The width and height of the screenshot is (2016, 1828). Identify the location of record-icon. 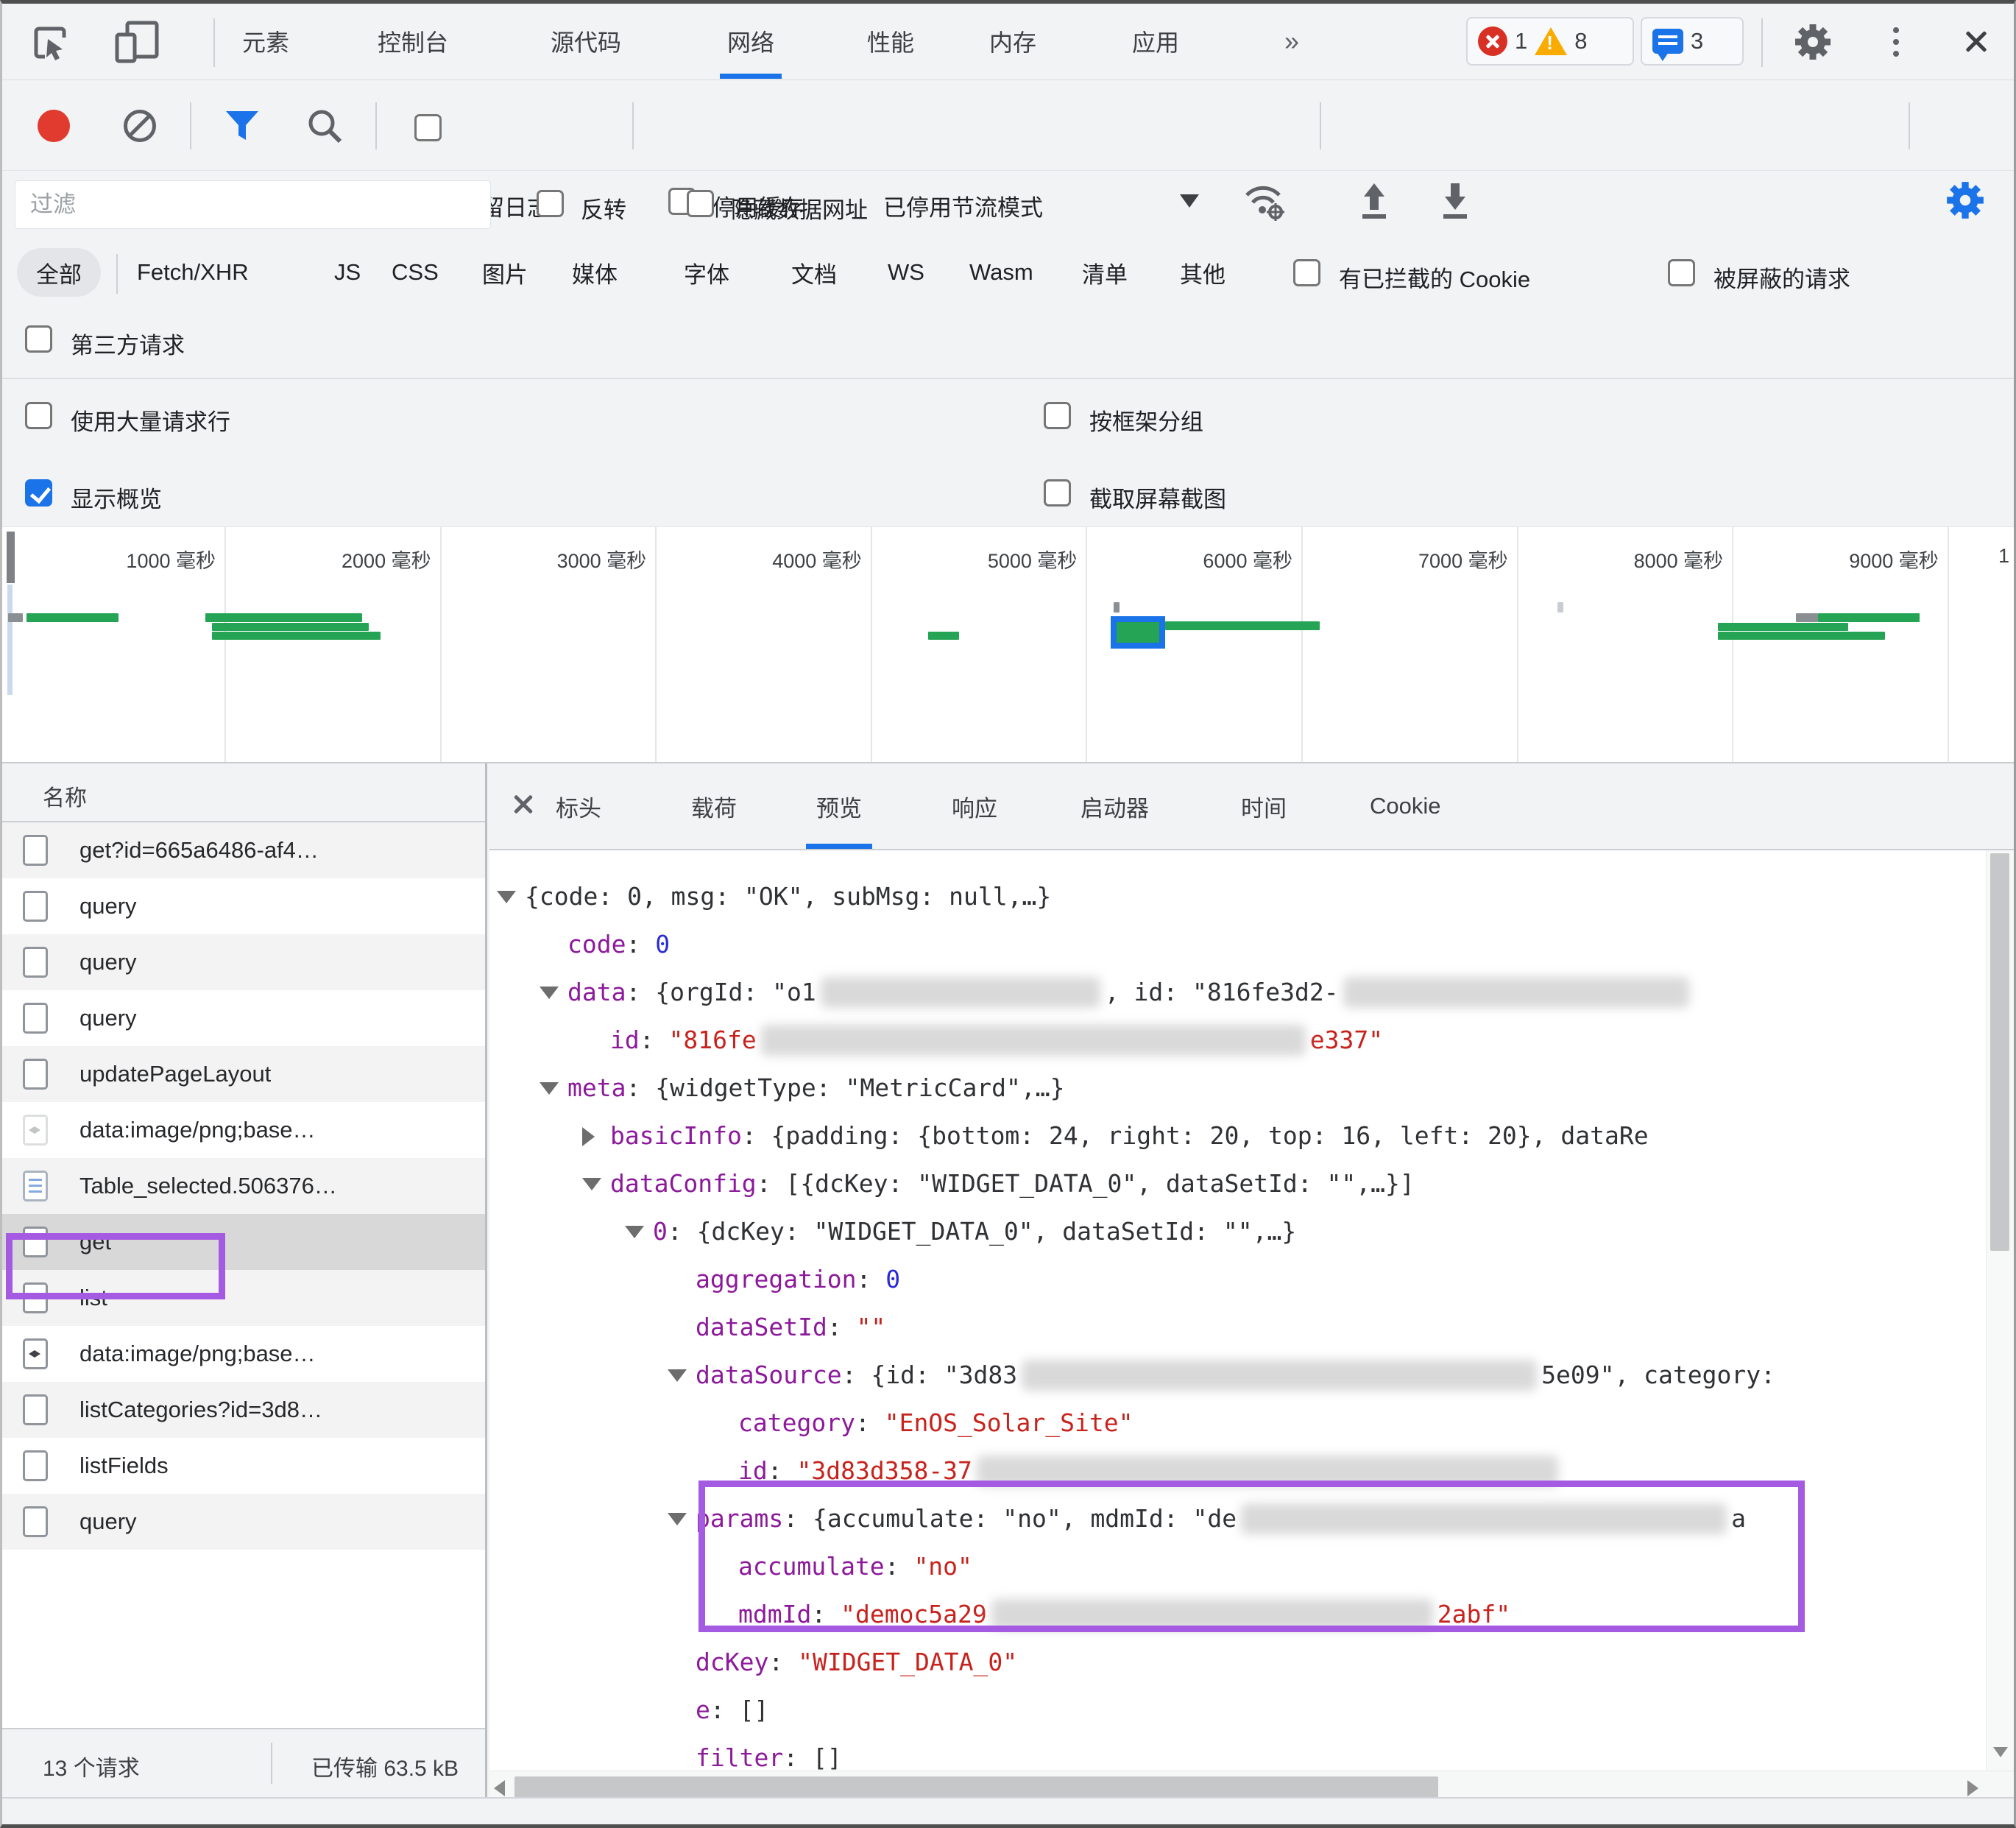
(54, 126).